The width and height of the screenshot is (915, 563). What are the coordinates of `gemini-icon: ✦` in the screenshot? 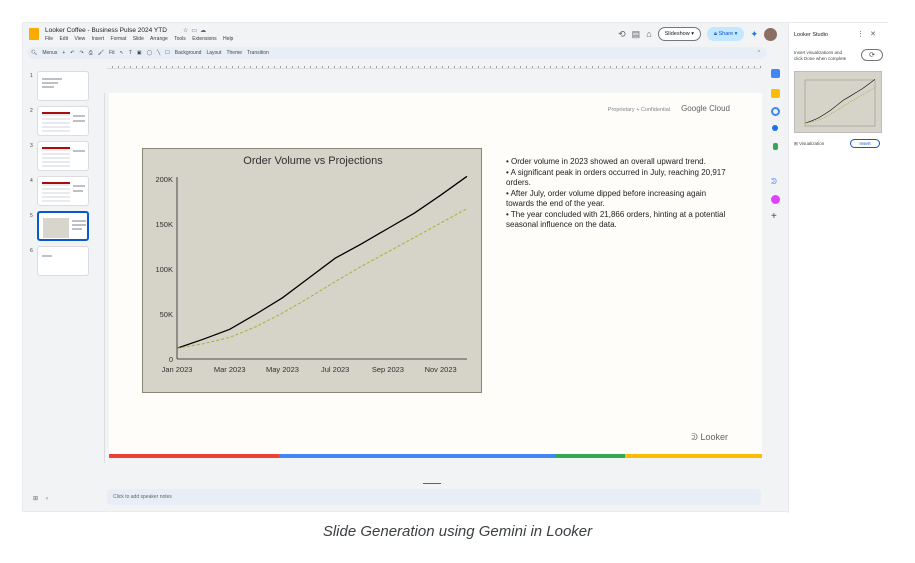 It's located at (754, 34).